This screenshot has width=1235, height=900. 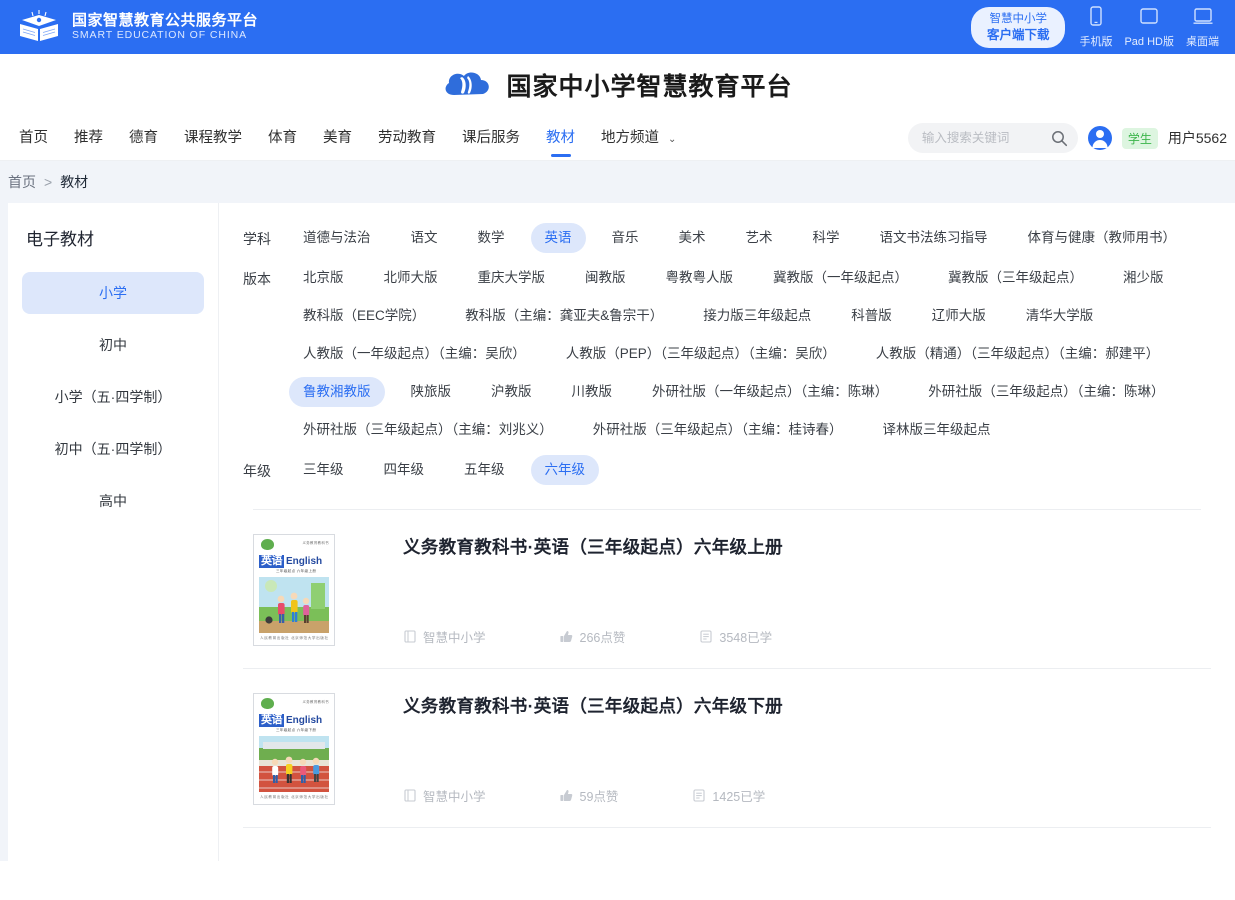 What do you see at coordinates (802, 795) in the screenshot?
I see `book-meta: 智慧中小学 59点赞 1425已学` at bounding box center [802, 795].